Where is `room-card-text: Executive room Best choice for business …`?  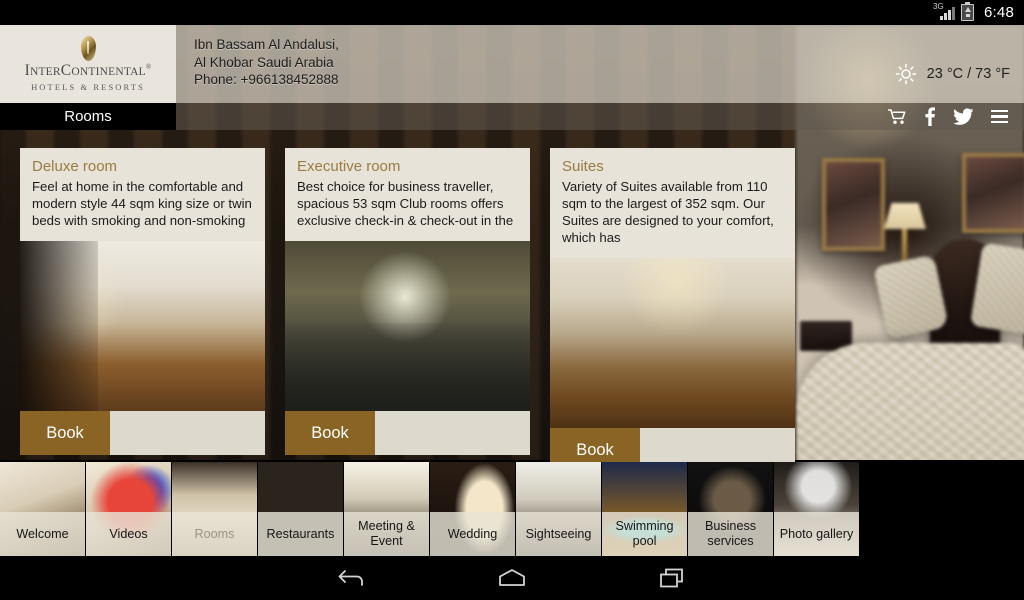
room-card-text: Executive room Best choice for business … is located at coordinates (407, 194).